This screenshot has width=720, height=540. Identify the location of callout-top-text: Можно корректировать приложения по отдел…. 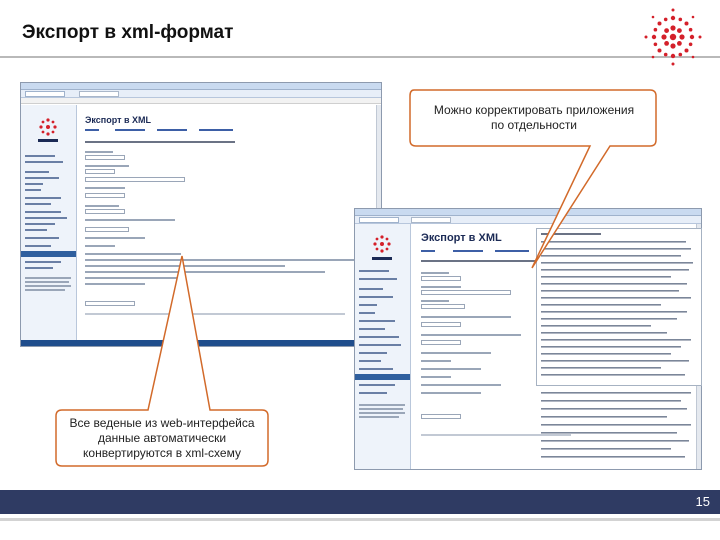
(534, 117).